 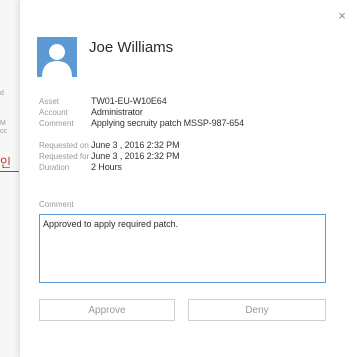 What do you see at coordinates (2, 93) in the screenshot?
I see `background-text-fragment: d` at bounding box center [2, 93].